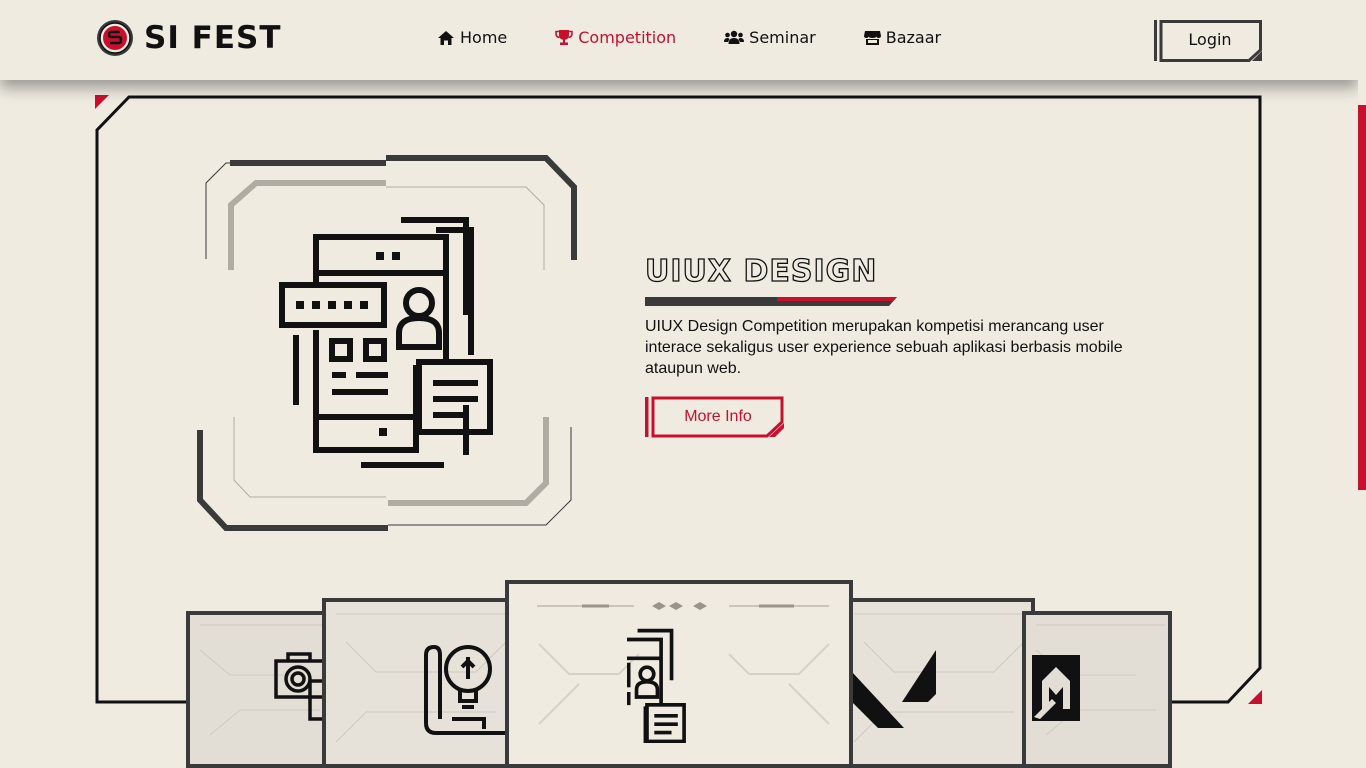 Image resolution: width=1366 pixels, height=768 pixels. I want to click on lightbulb-blueprint-icon, so click(467, 689).